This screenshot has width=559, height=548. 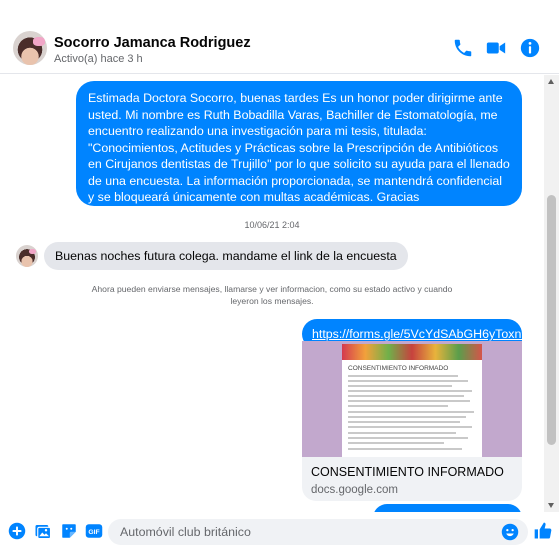 What do you see at coordinates (496, 48) in the screenshot?
I see `video-icon` at bounding box center [496, 48].